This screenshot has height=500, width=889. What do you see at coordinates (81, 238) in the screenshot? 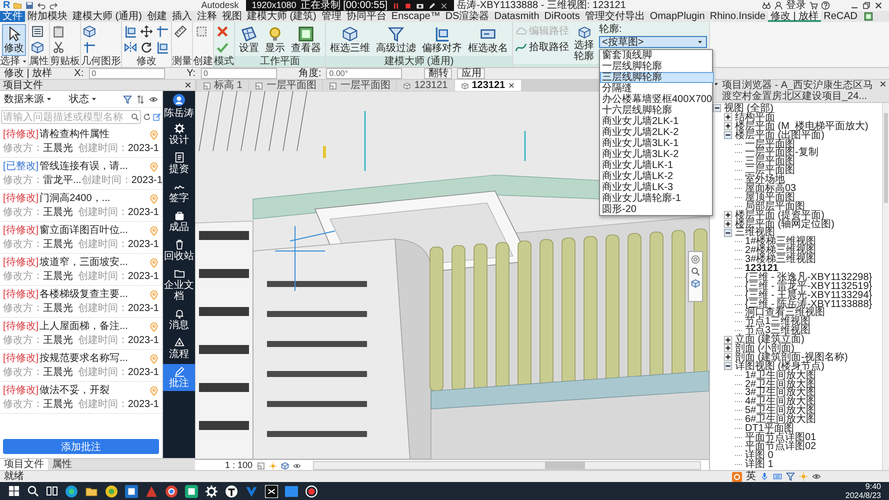
I see `issue-card: [待修改]窗立面详图百叶位... 修改方：王晨光 创建时间：2023-1` at bounding box center [81, 238].